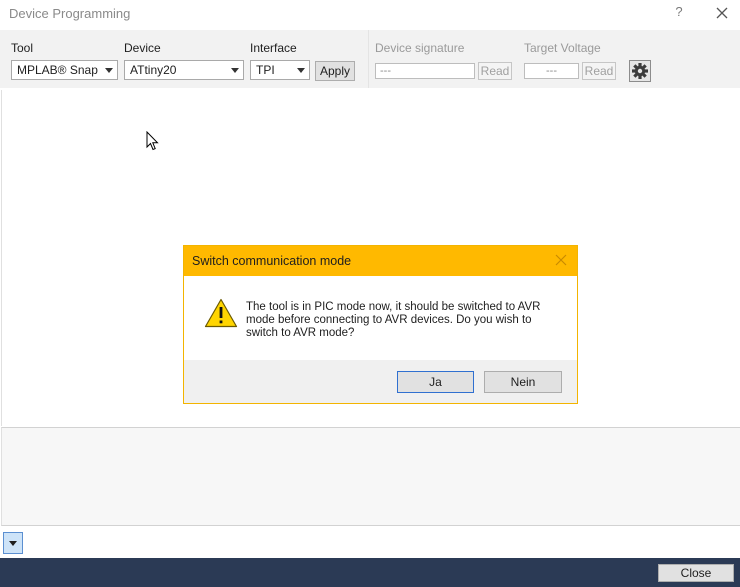  Describe the element at coordinates (435, 382) in the screenshot. I see `yes-button: Ja` at that location.